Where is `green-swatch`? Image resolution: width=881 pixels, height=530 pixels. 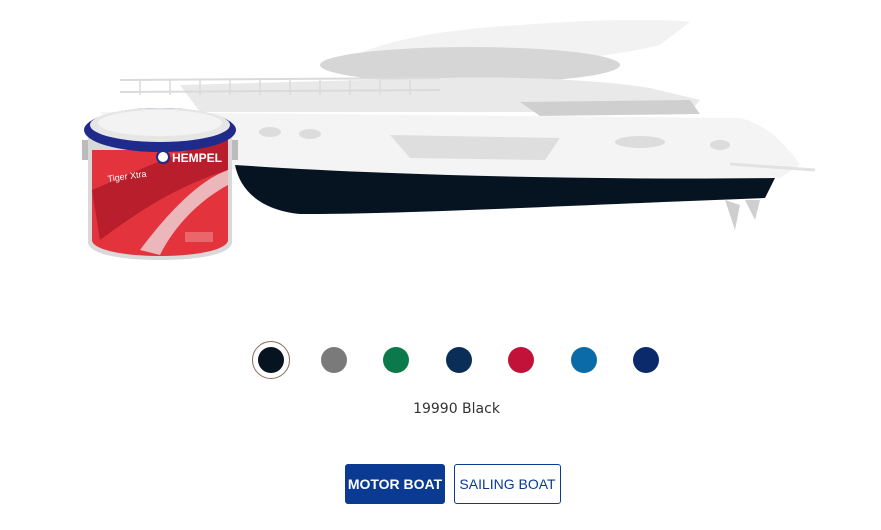
green-swatch is located at coordinates (396, 360).